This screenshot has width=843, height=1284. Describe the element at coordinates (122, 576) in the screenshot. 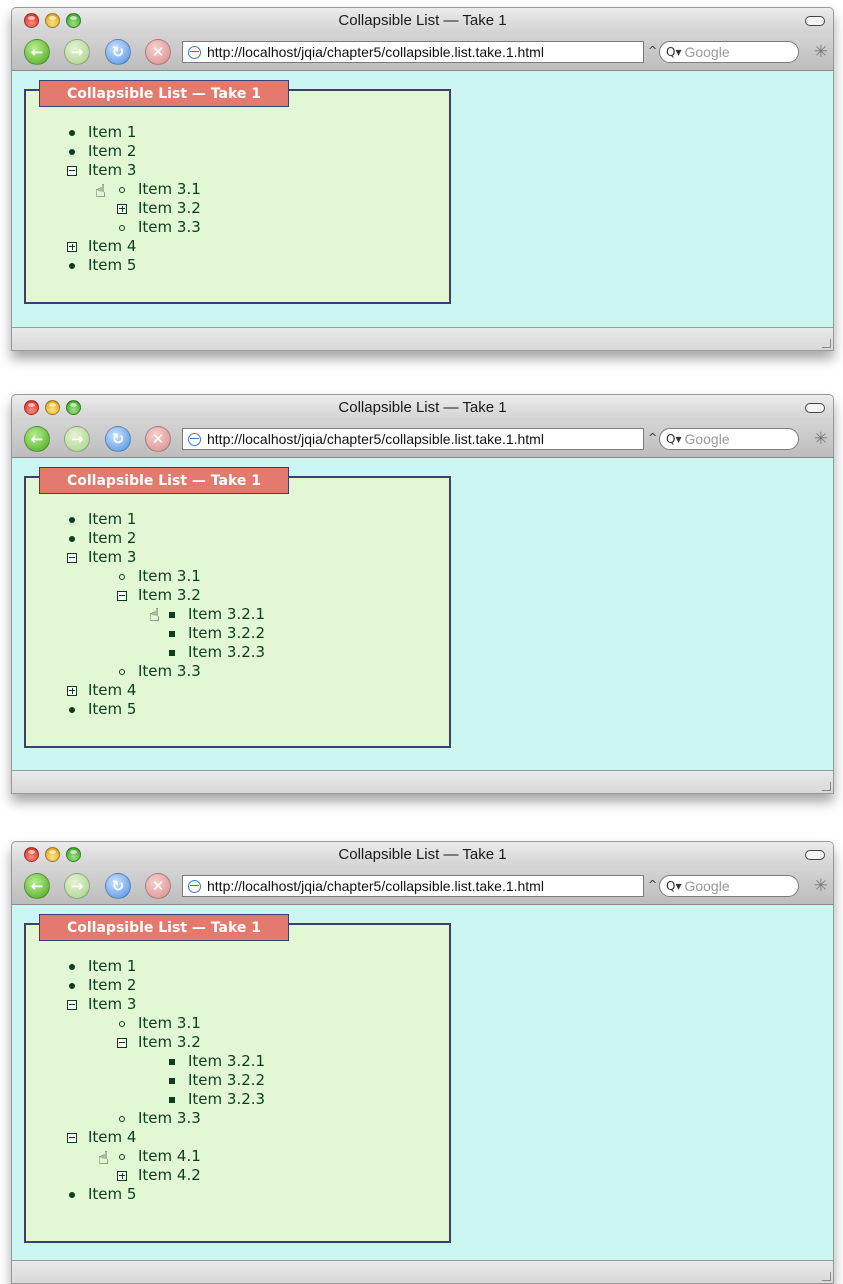

I see `bullet-circle-icon` at that location.